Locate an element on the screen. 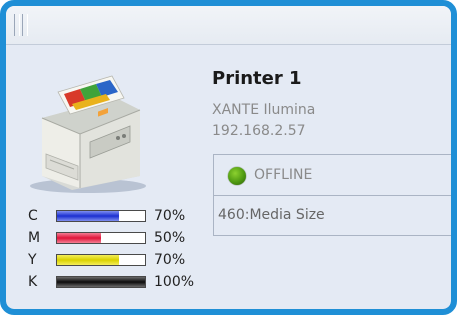 This screenshot has width=457, height=315. ink-label-yellow: Y is located at coordinates (32, 260).